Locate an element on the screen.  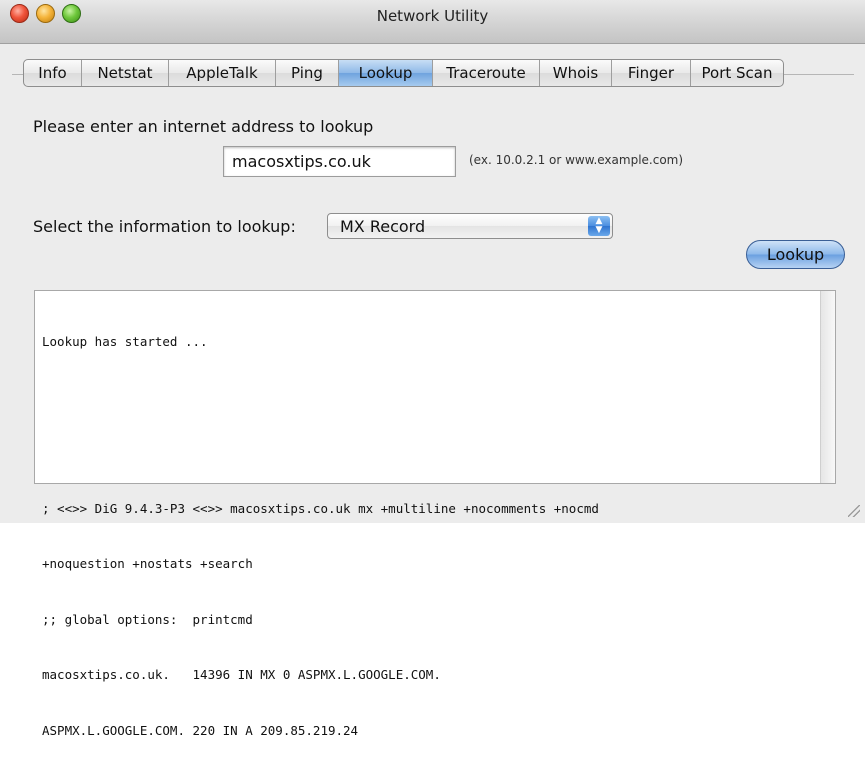
tab-traceroute: Traceroute is located at coordinates (486, 73).